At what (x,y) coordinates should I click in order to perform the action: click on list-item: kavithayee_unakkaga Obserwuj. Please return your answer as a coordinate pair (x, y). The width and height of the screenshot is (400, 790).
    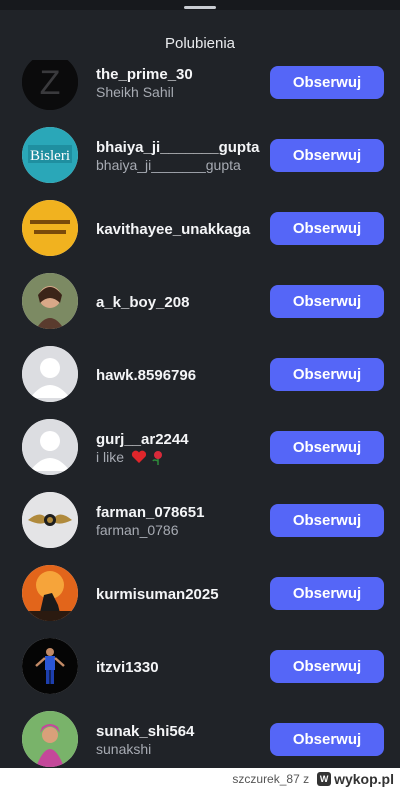
    Looking at the image, I should click on (200, 228).